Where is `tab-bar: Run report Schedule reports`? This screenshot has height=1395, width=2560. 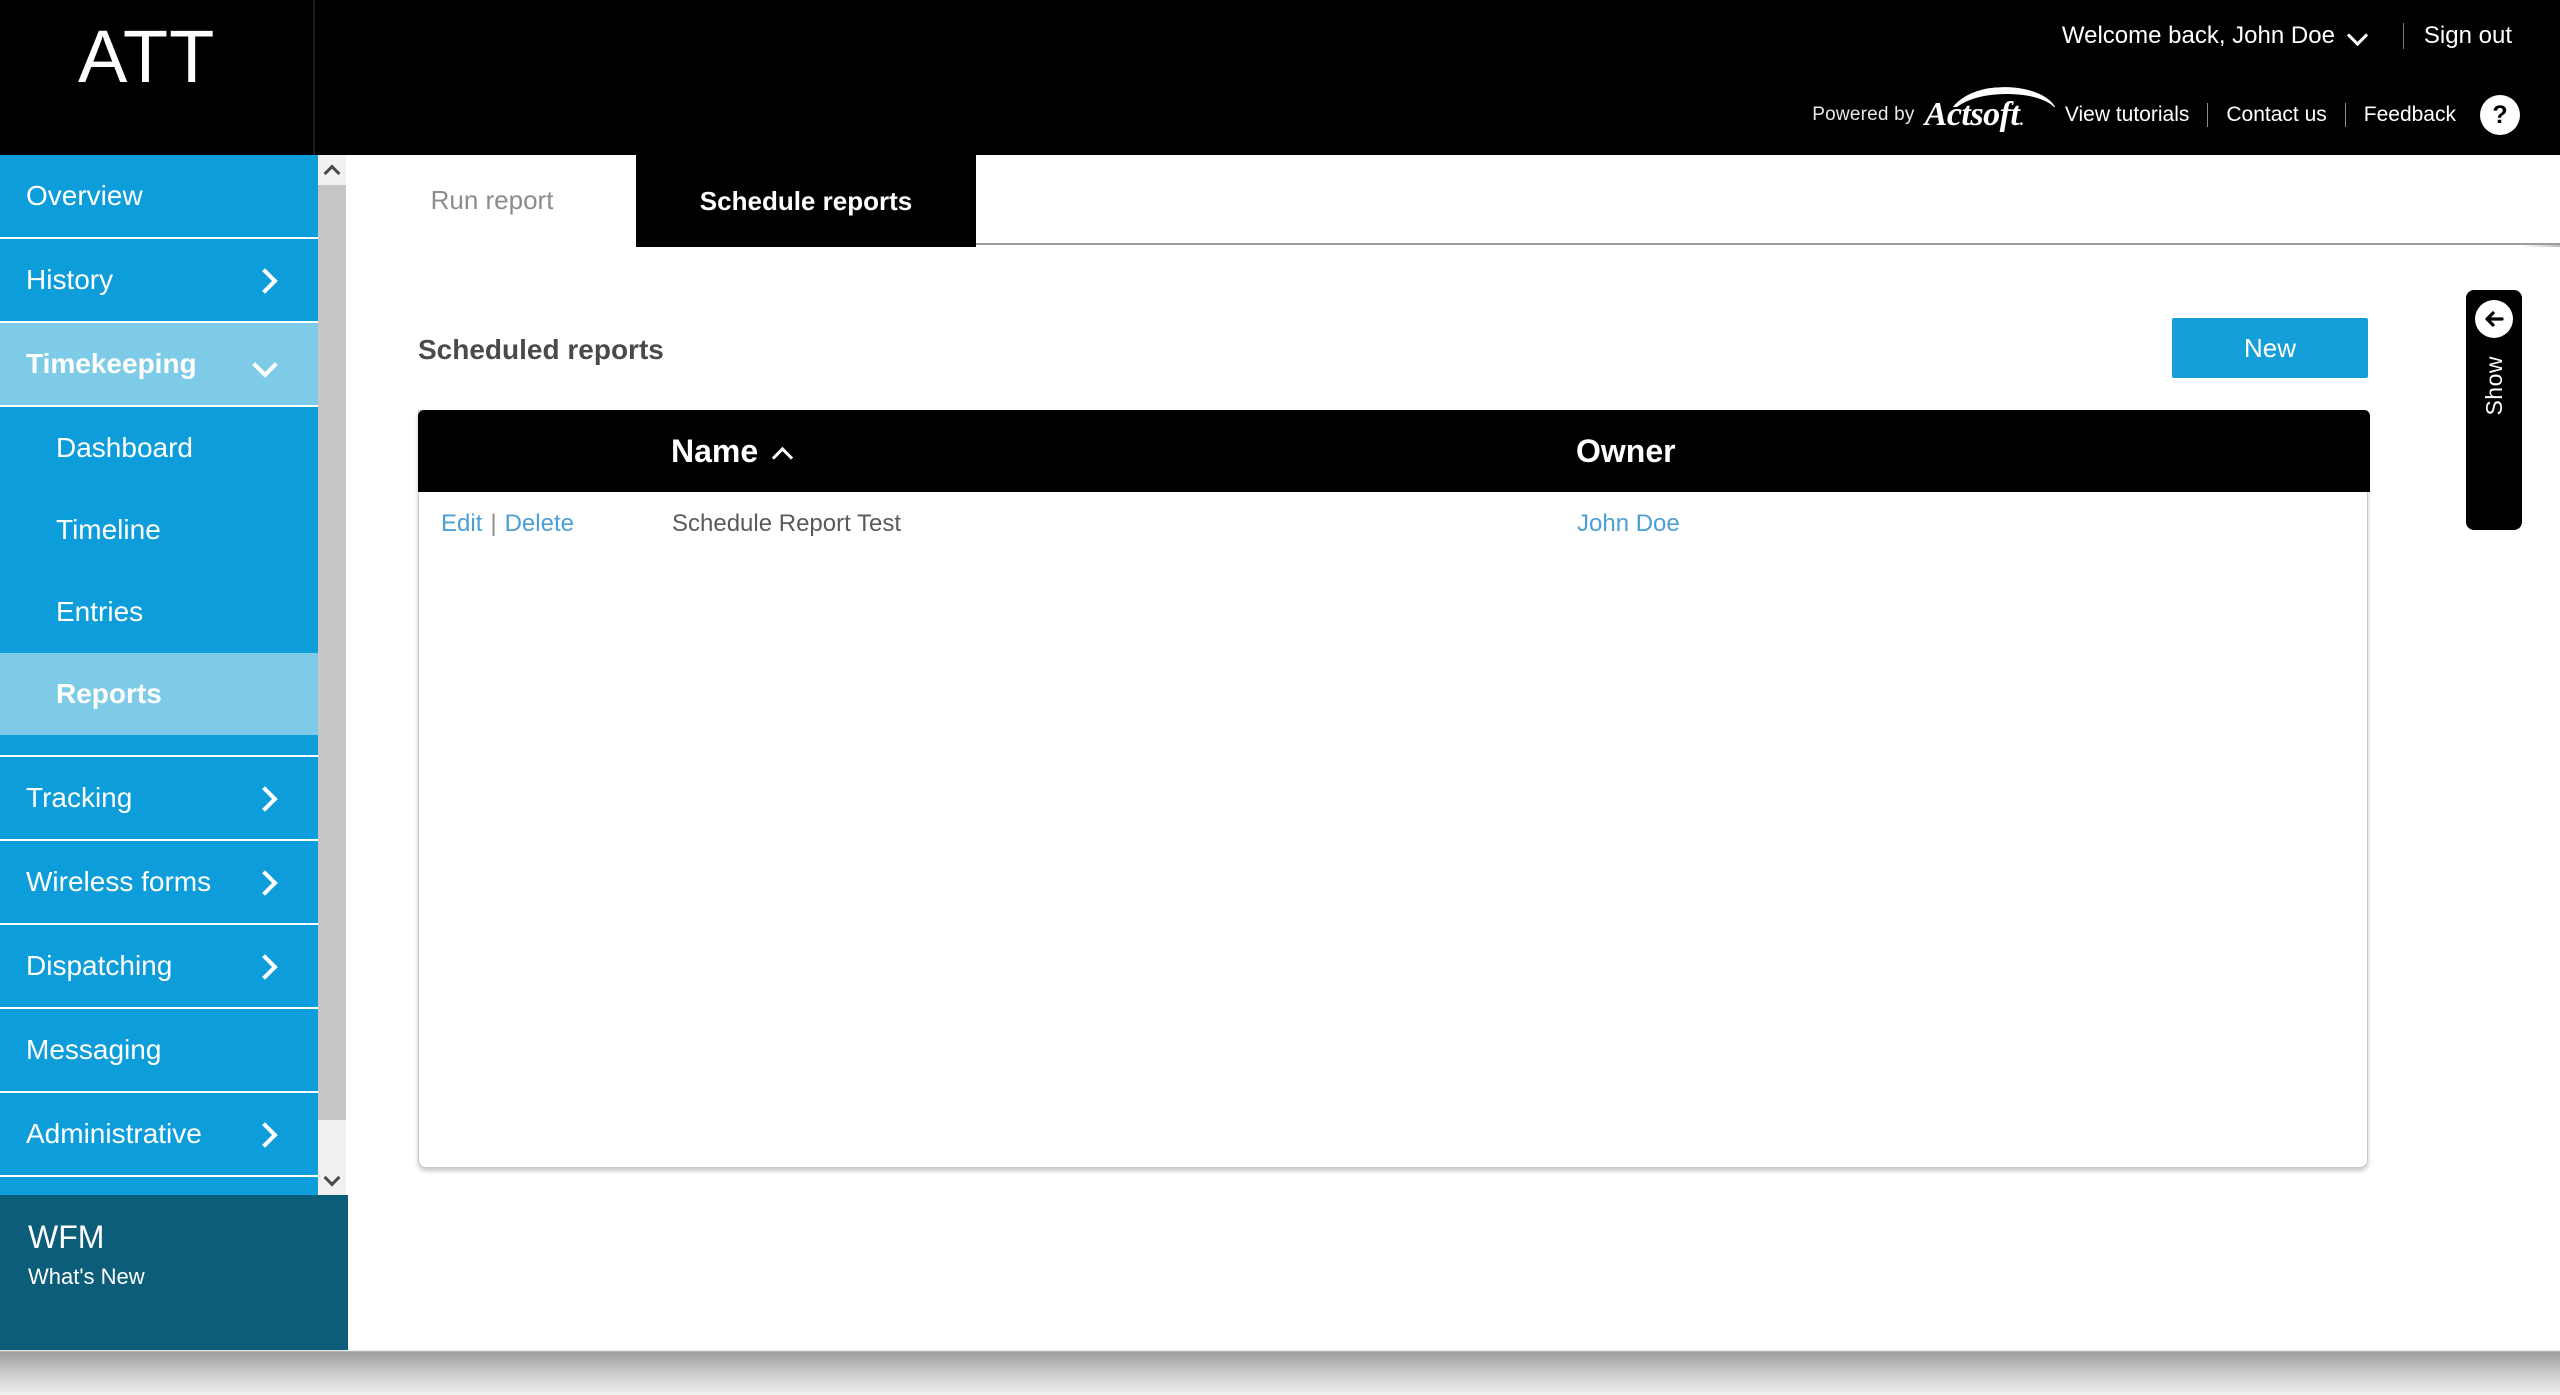
tab-bar: Run report Schedule reports is located at coordinates (1454, 195).